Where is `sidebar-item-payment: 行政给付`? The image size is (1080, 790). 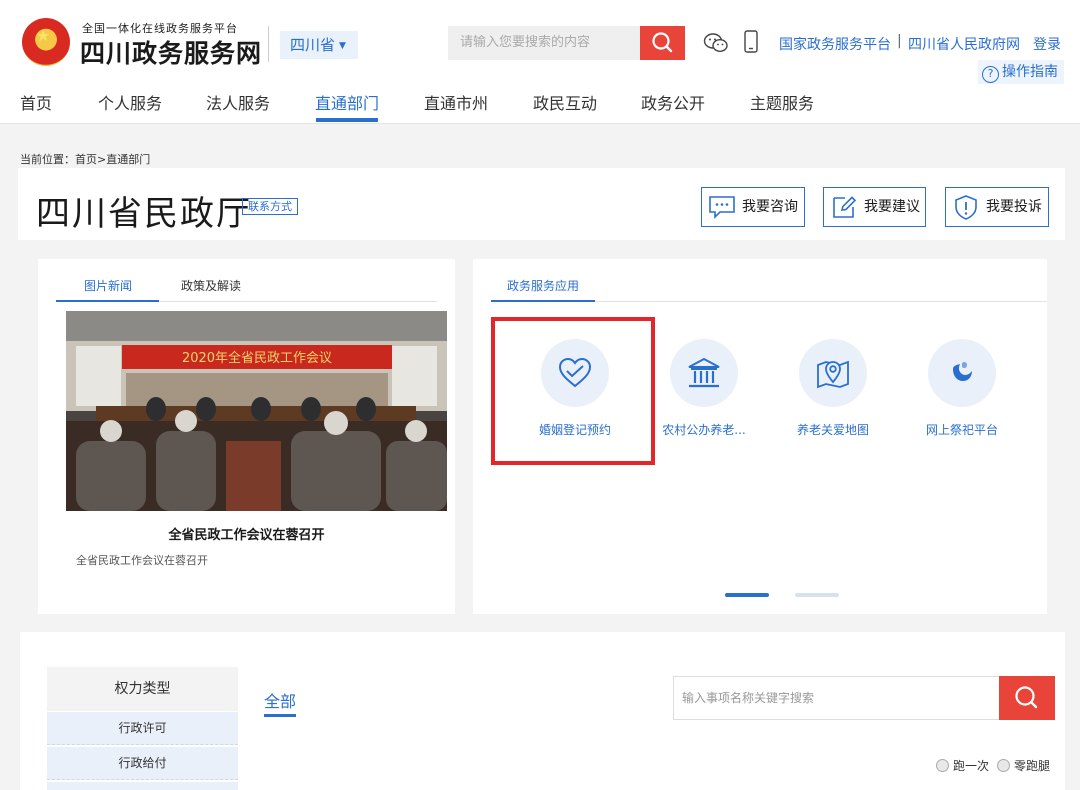
sidebar-item-payment: 行政给付 is located at coordinates (142, 763).